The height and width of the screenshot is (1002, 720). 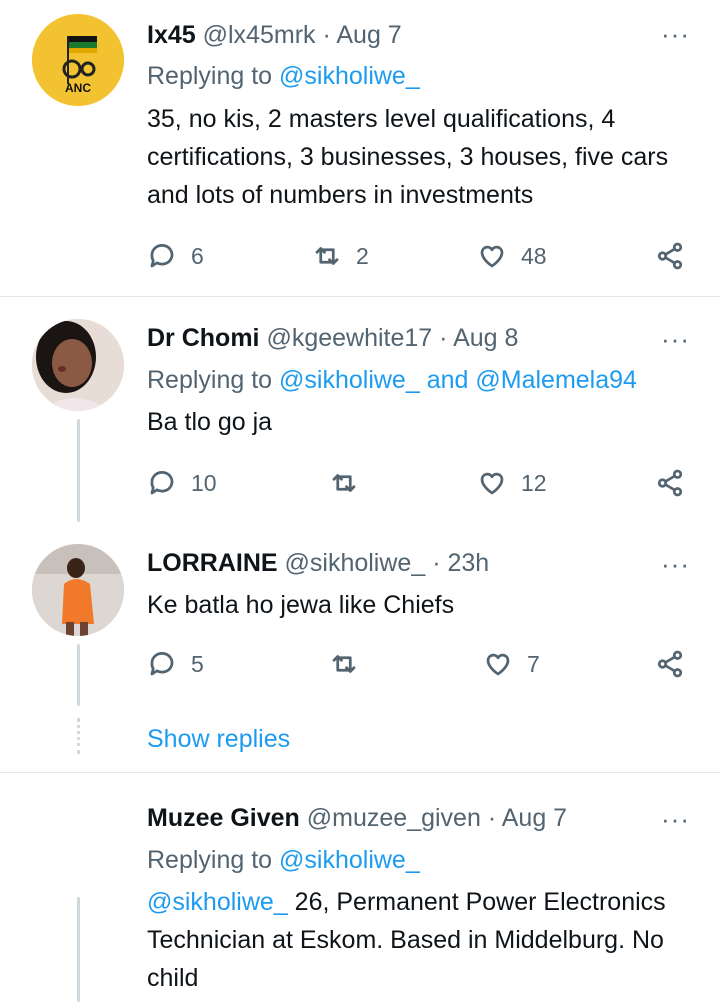 What do you see at coordinates (362, 255) in the screenshot?
I see `retweet-count: 2` at bounding box center [362, 255].